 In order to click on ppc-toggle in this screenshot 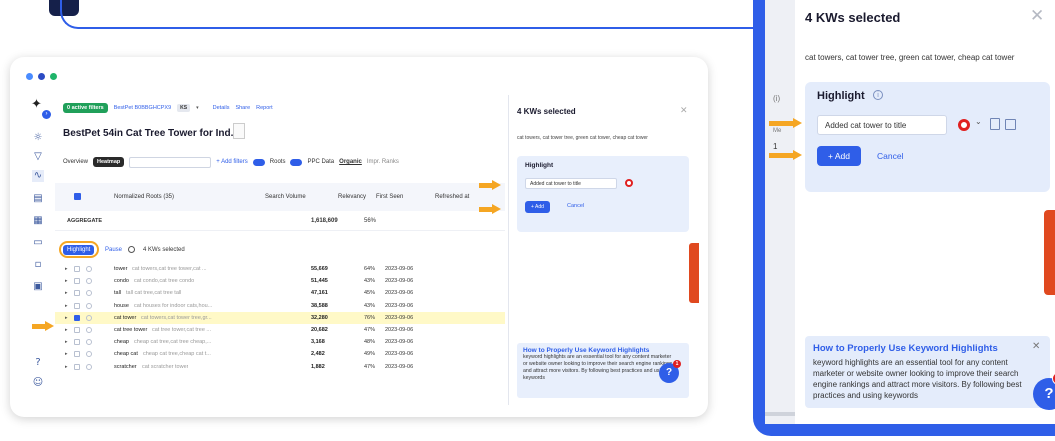, I will do `click(296, 162)`.